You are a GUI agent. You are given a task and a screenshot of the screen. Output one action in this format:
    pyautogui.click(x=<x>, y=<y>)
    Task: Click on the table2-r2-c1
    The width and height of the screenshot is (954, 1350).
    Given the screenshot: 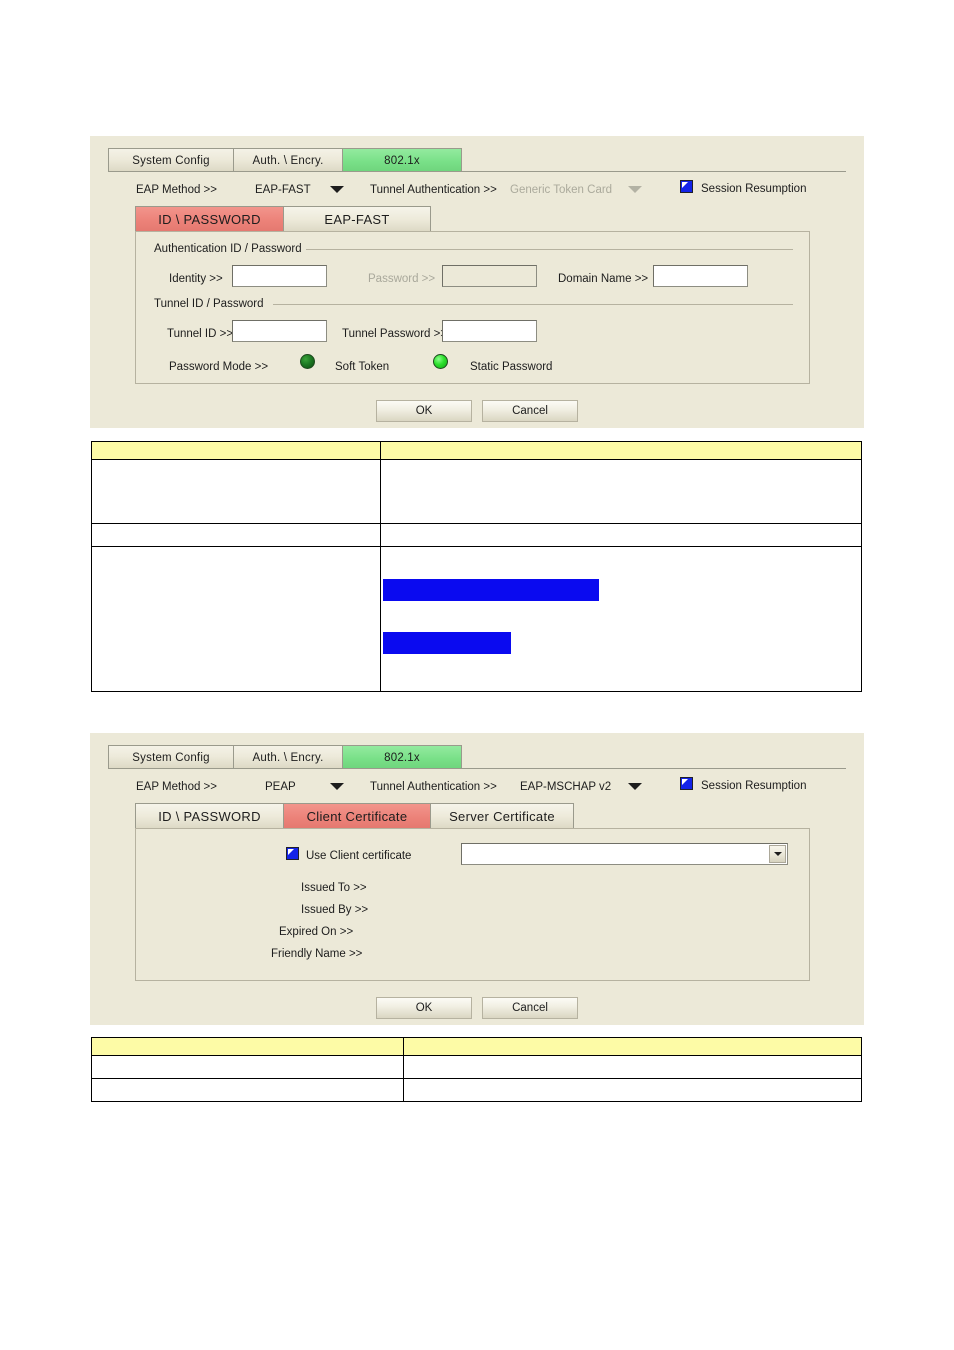 What is the action you would take?
    pyautogui.click(x=247, y=1090)
    